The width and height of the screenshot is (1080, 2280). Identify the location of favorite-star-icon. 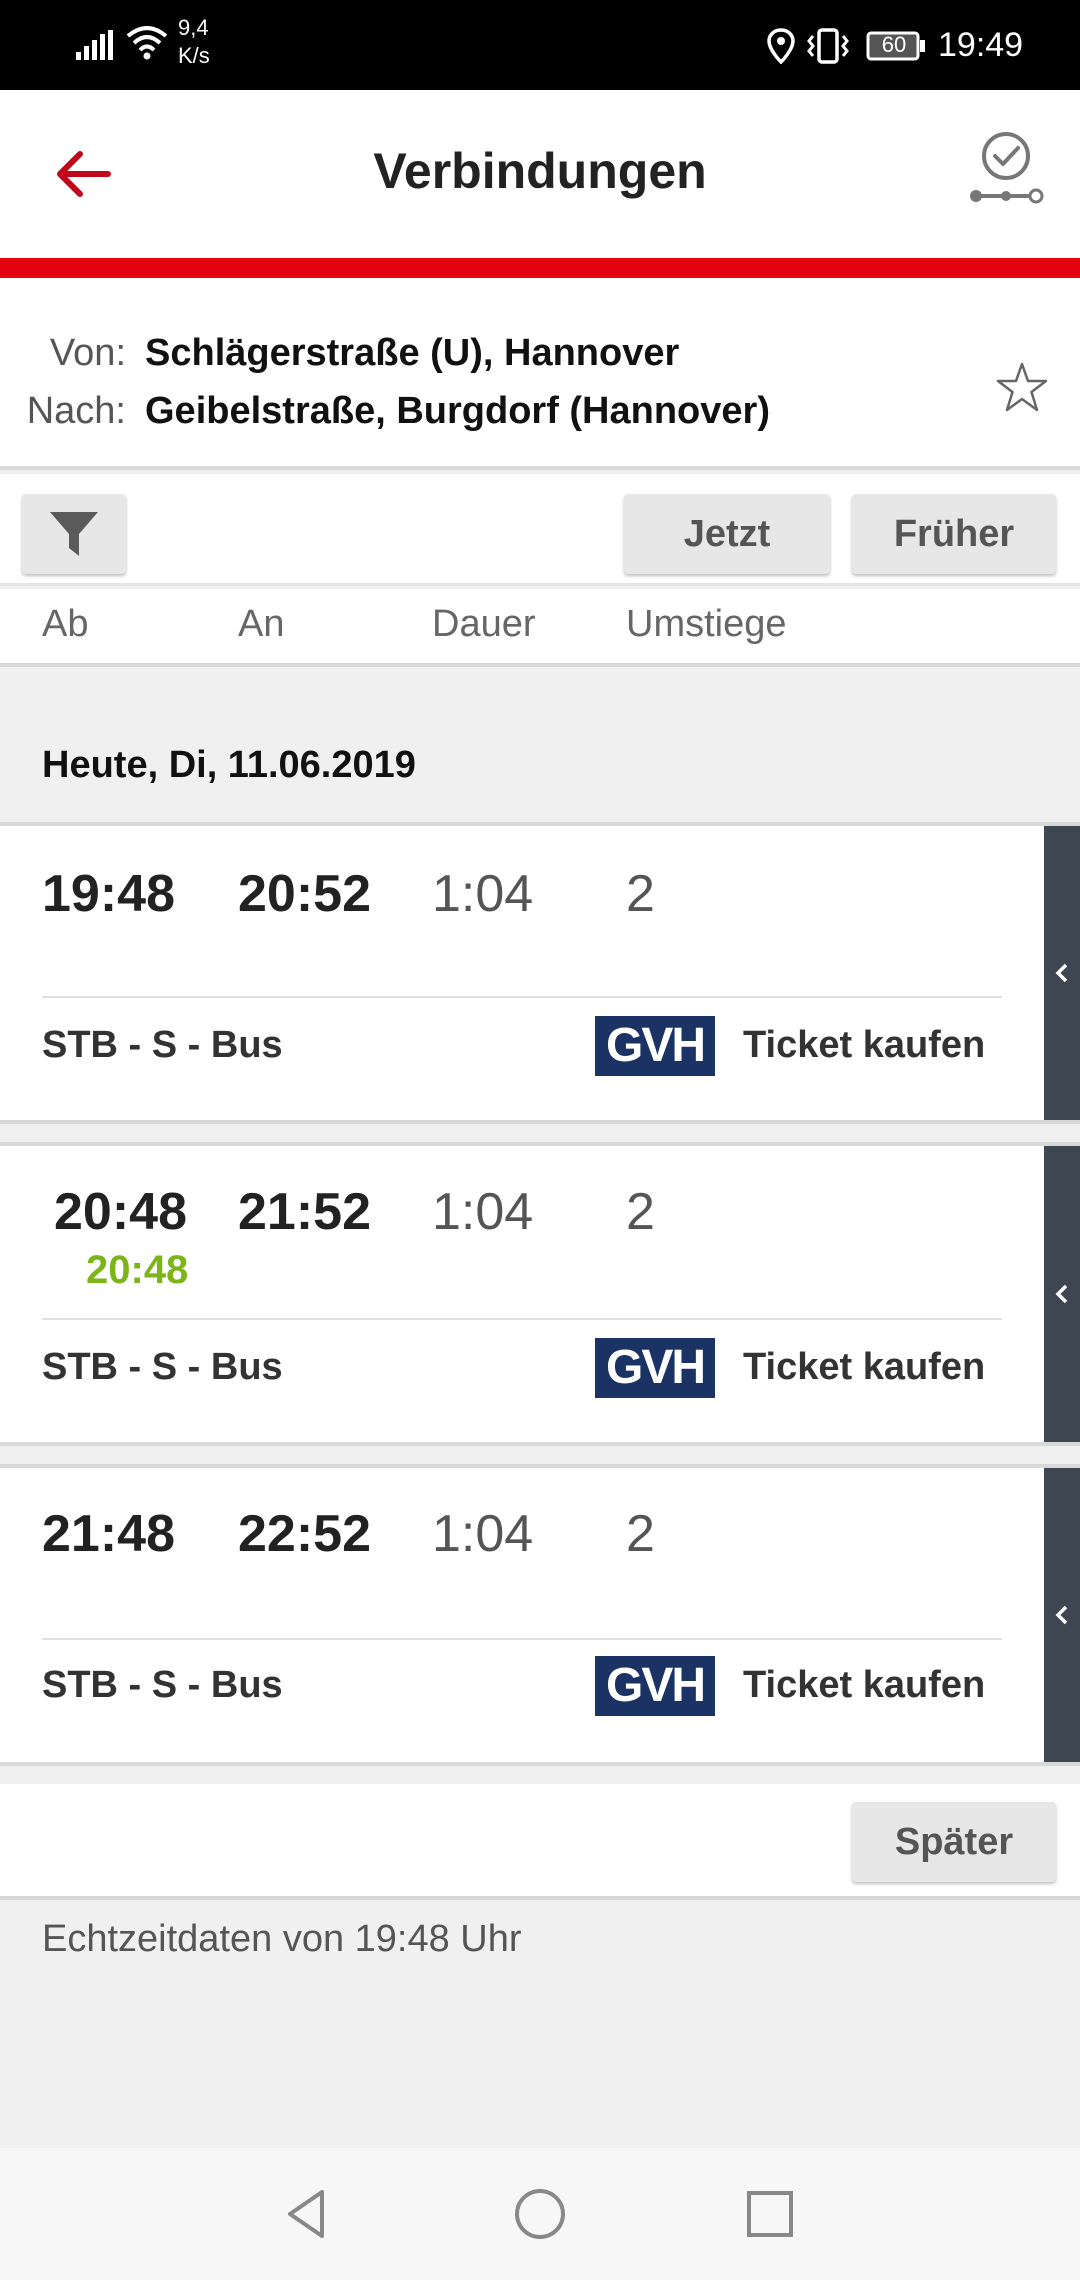
(1022, 388).